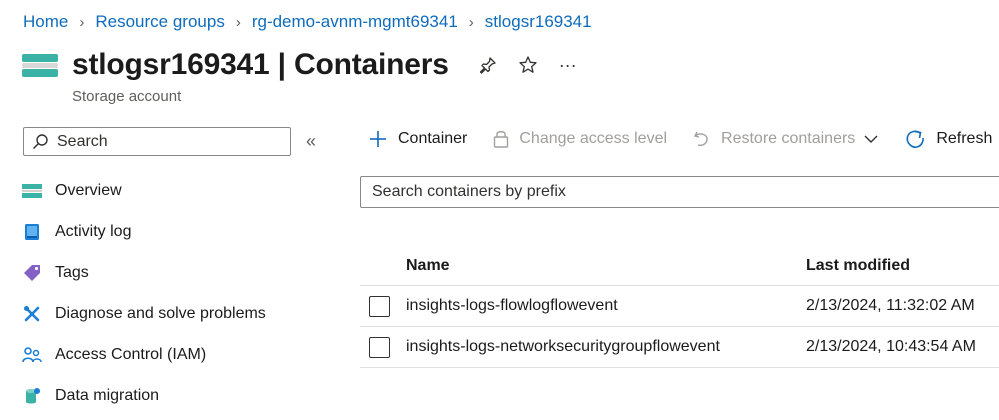 The width and height of the screenshot is (999, 420). I want to click on refresh-label: Refresh, so click(964, 138).